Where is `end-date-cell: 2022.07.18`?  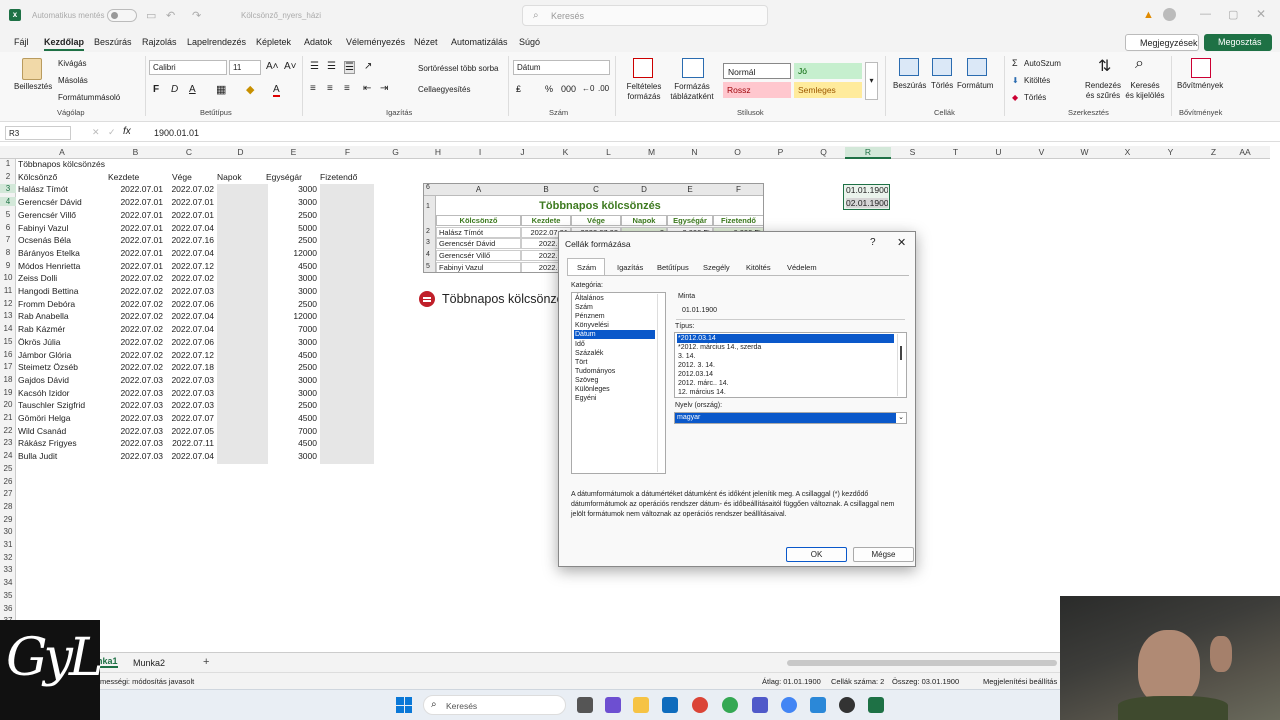 end-date-cell: 2022.07.18 is located at coordinates (188, 367).